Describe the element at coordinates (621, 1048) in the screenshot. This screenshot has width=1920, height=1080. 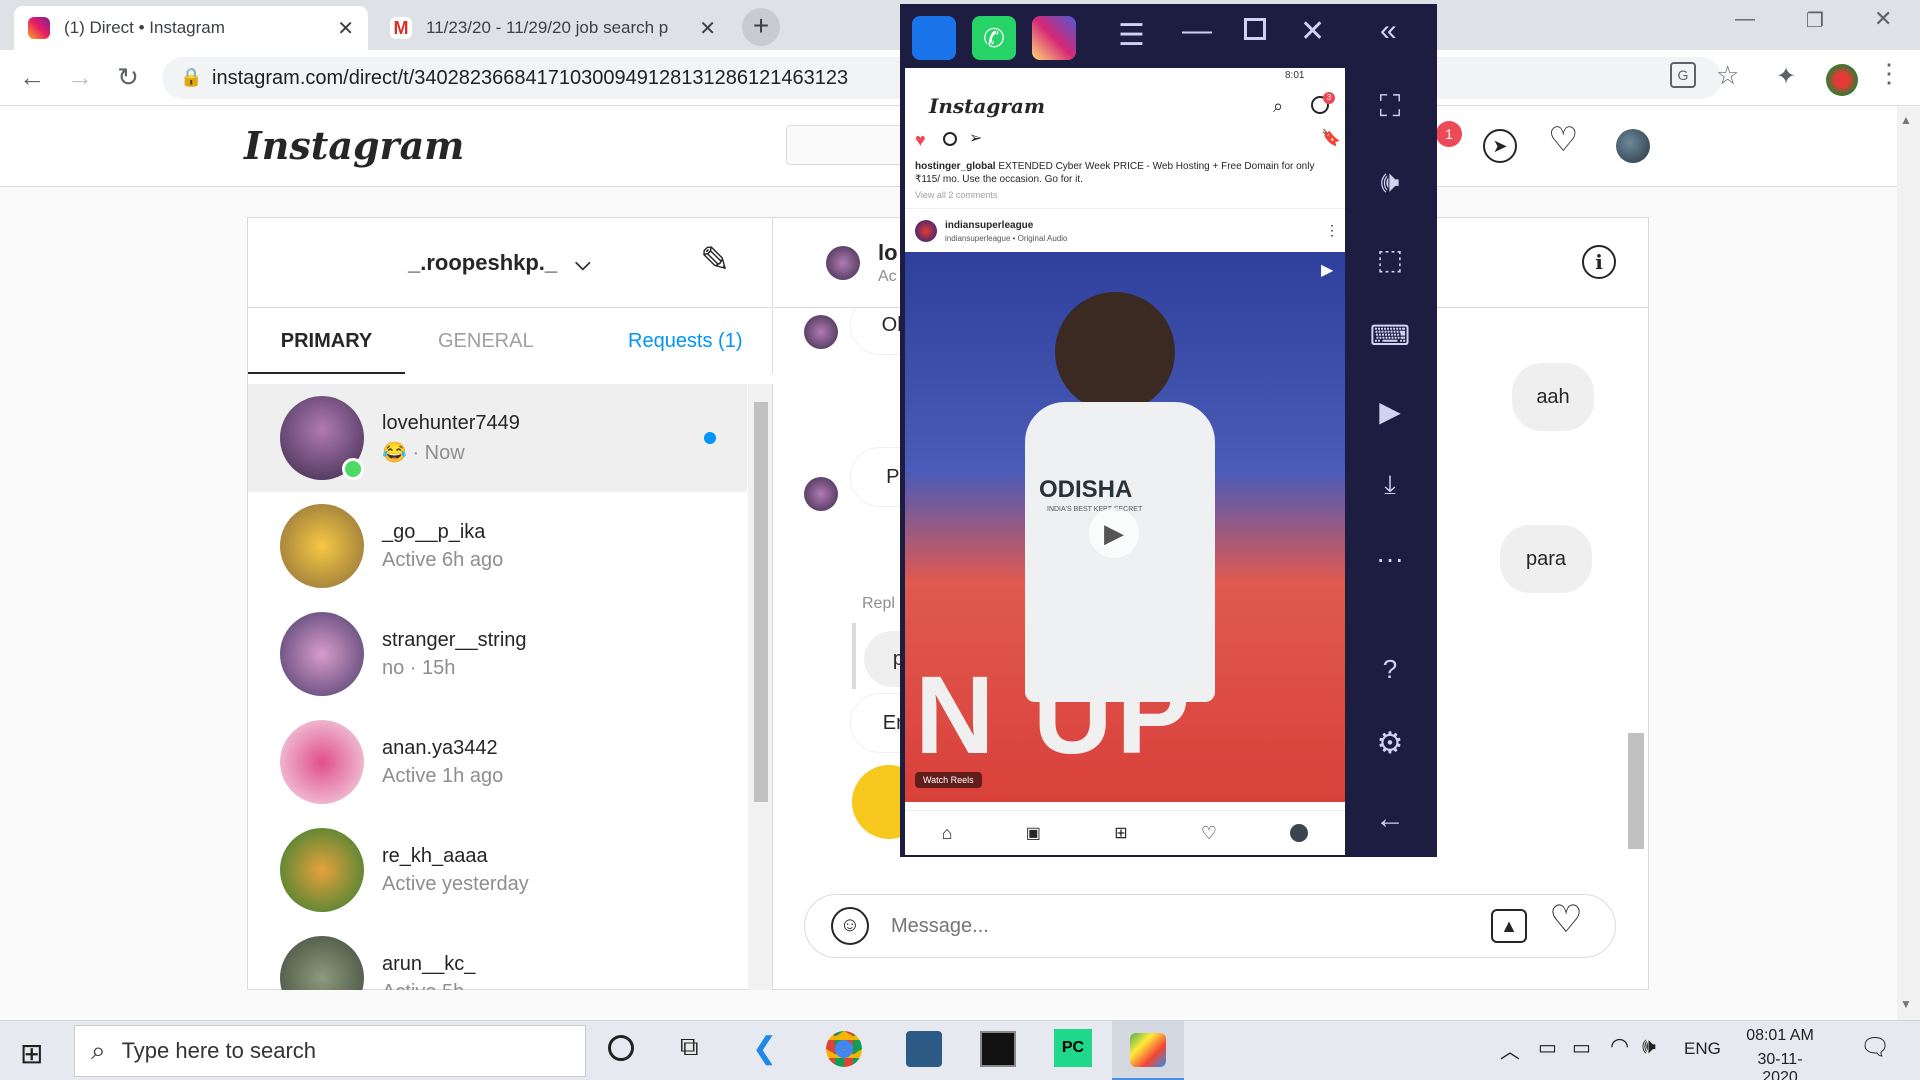
I see `cortana-icon` at that location.